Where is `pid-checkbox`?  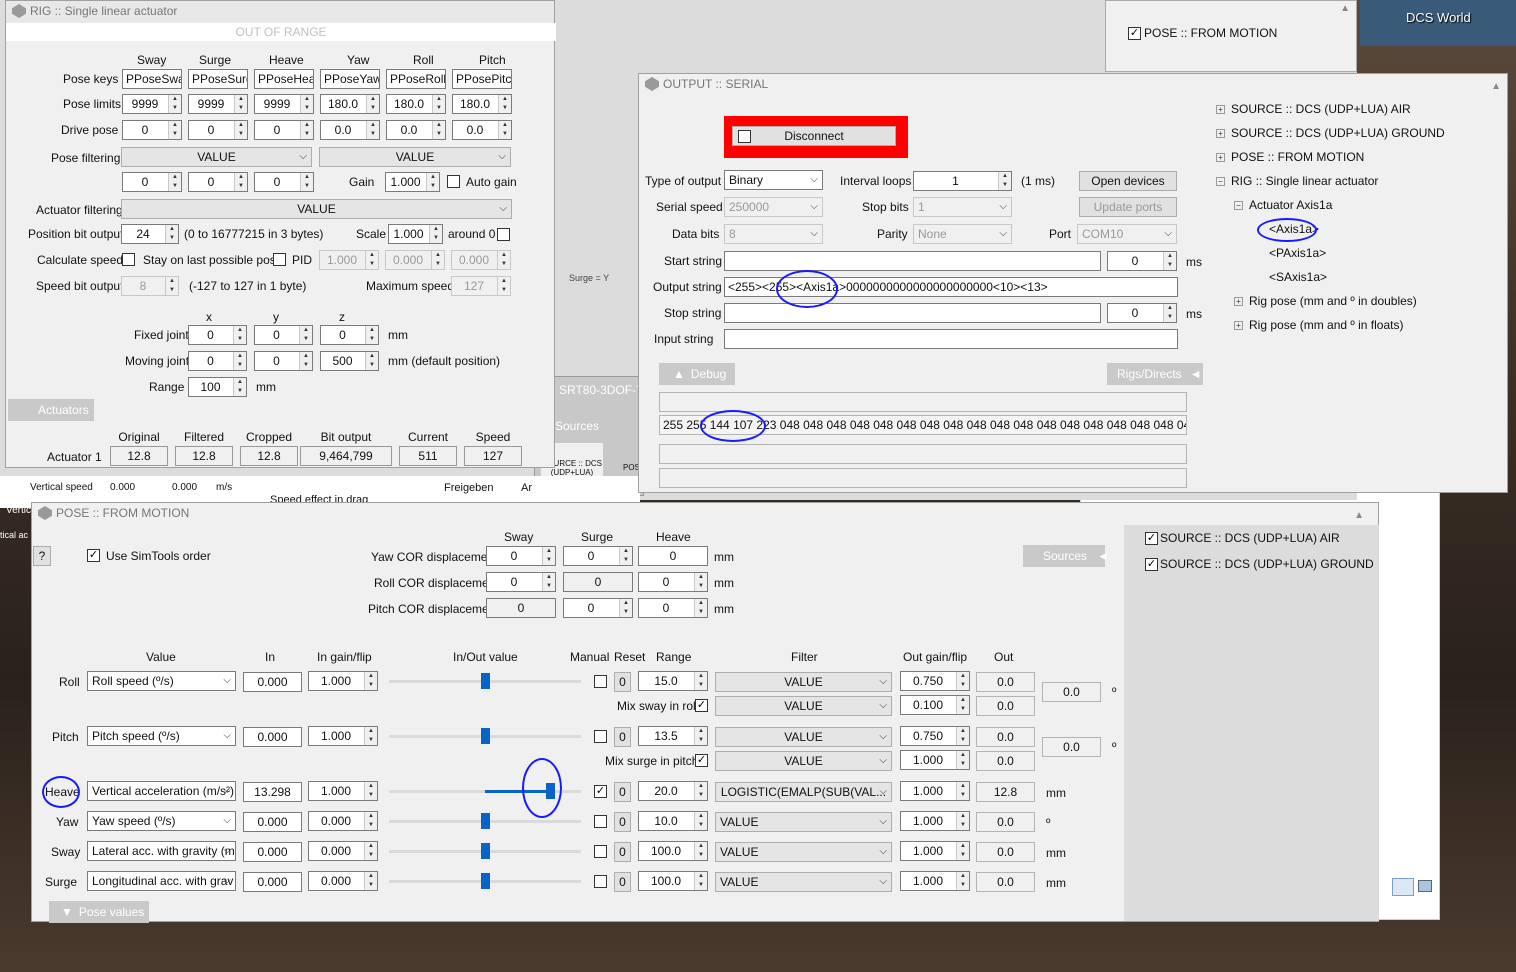
pid-checkbox is located at coordinates (279, 259).